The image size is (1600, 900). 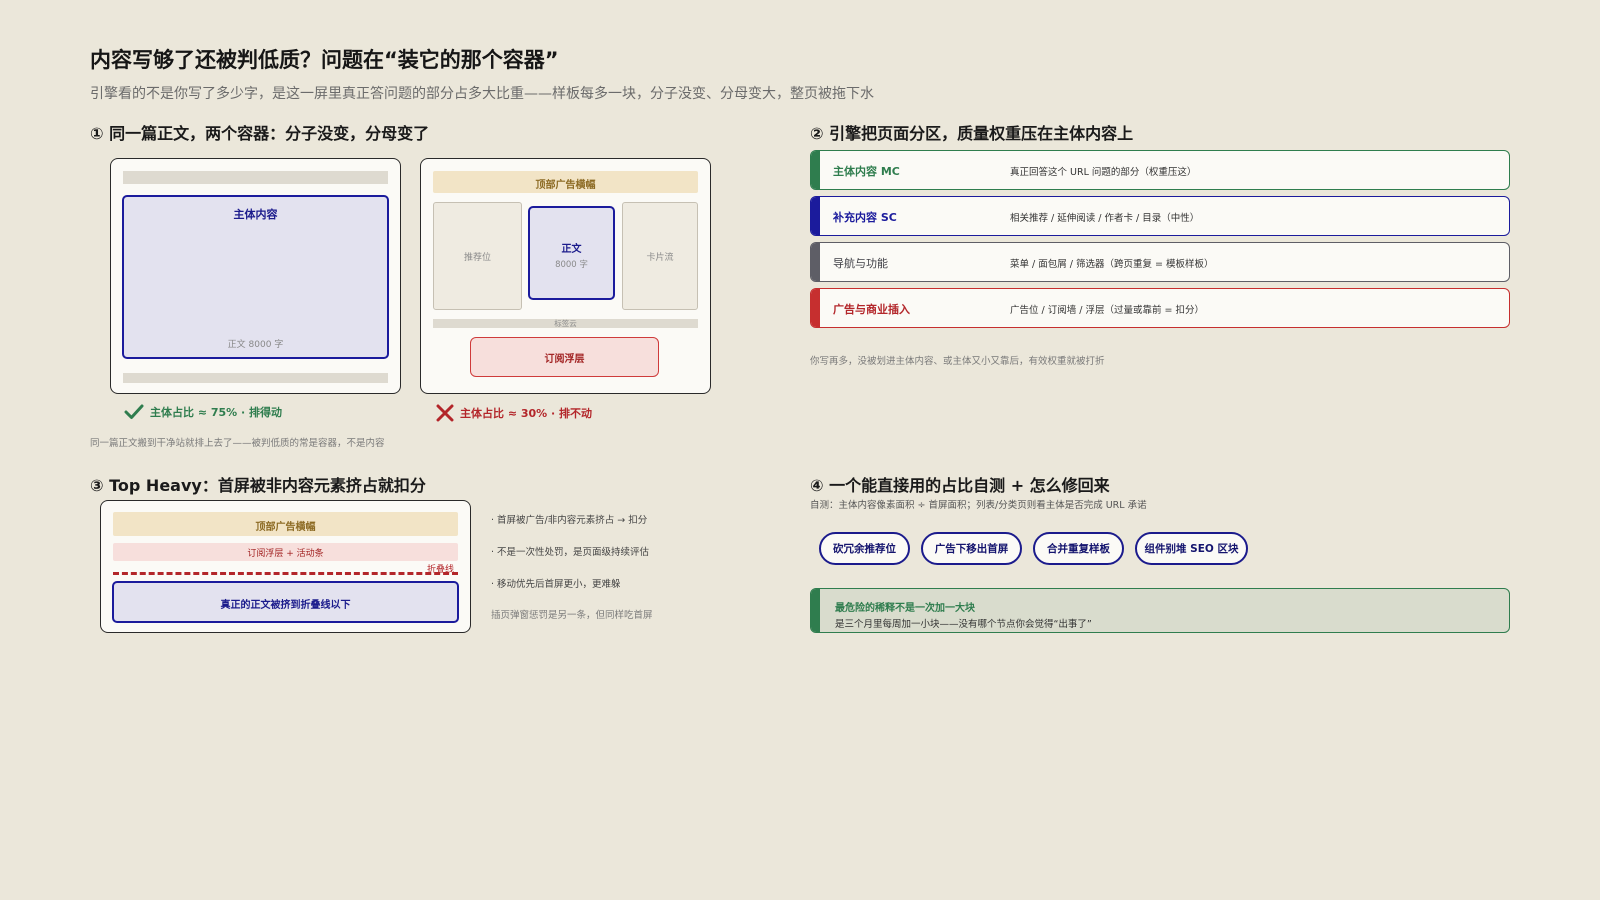 I want to click on center-content-block: 正文 8000 字, so click(x=571, y=253).